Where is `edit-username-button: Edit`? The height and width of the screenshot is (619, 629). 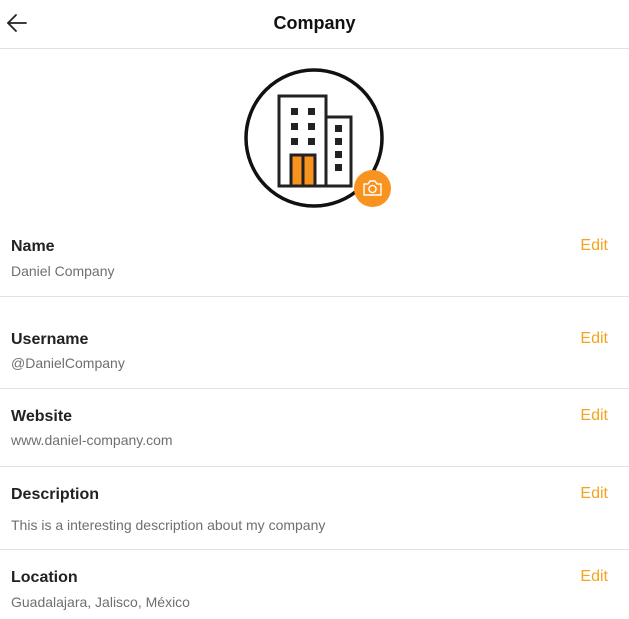
edit-username-button: Edit is located at coordinates (594, 339).